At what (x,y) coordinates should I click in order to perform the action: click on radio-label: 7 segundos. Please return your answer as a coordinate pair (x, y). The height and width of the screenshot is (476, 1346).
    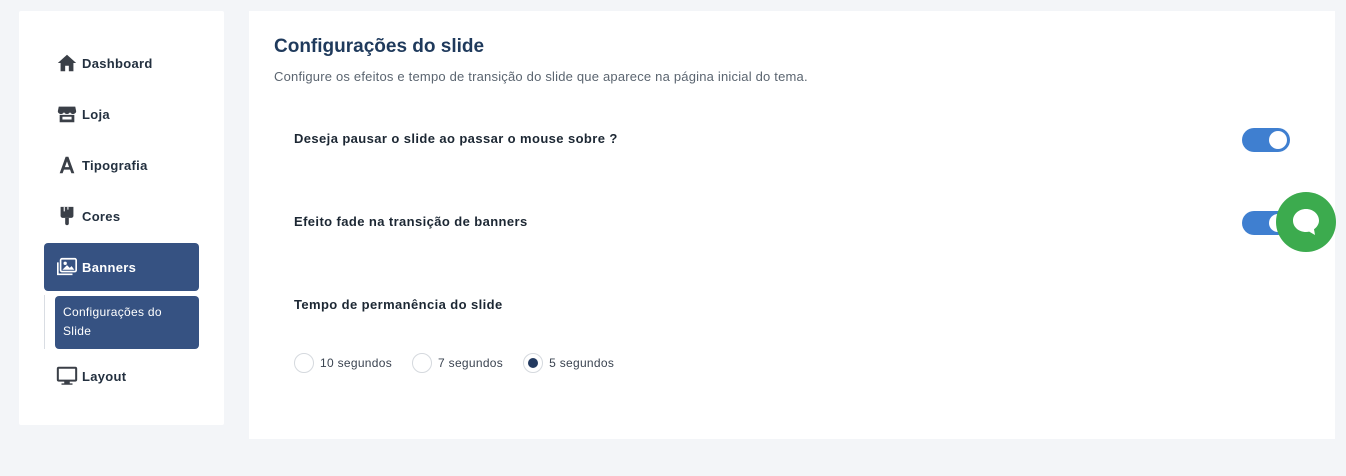
    Looking at the image, I should click on (471, 363).